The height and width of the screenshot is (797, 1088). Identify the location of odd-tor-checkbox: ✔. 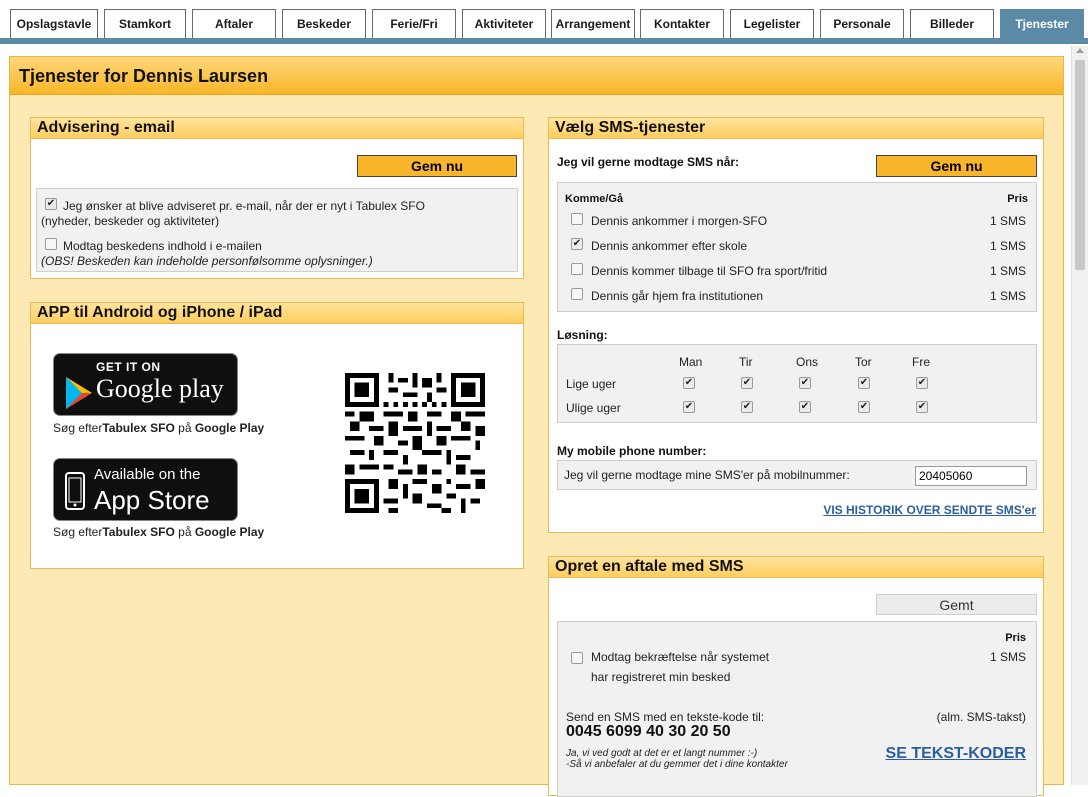
(864, 407).